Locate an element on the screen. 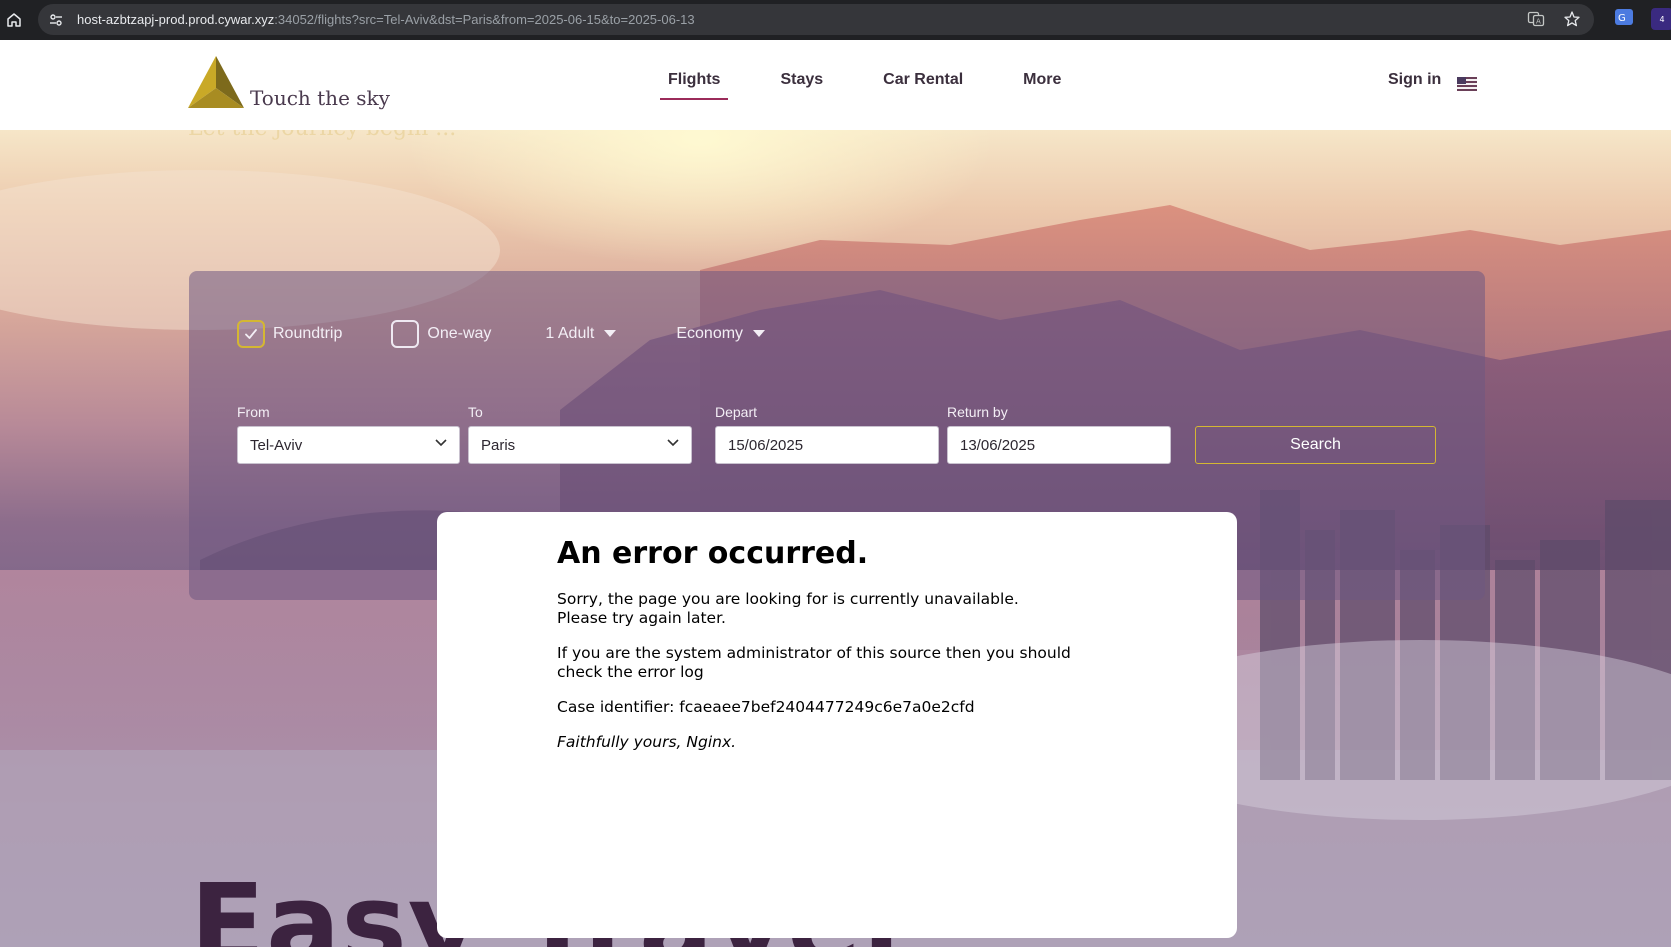  return-value: 13/06/2025 is located at coordinates (998, 445).